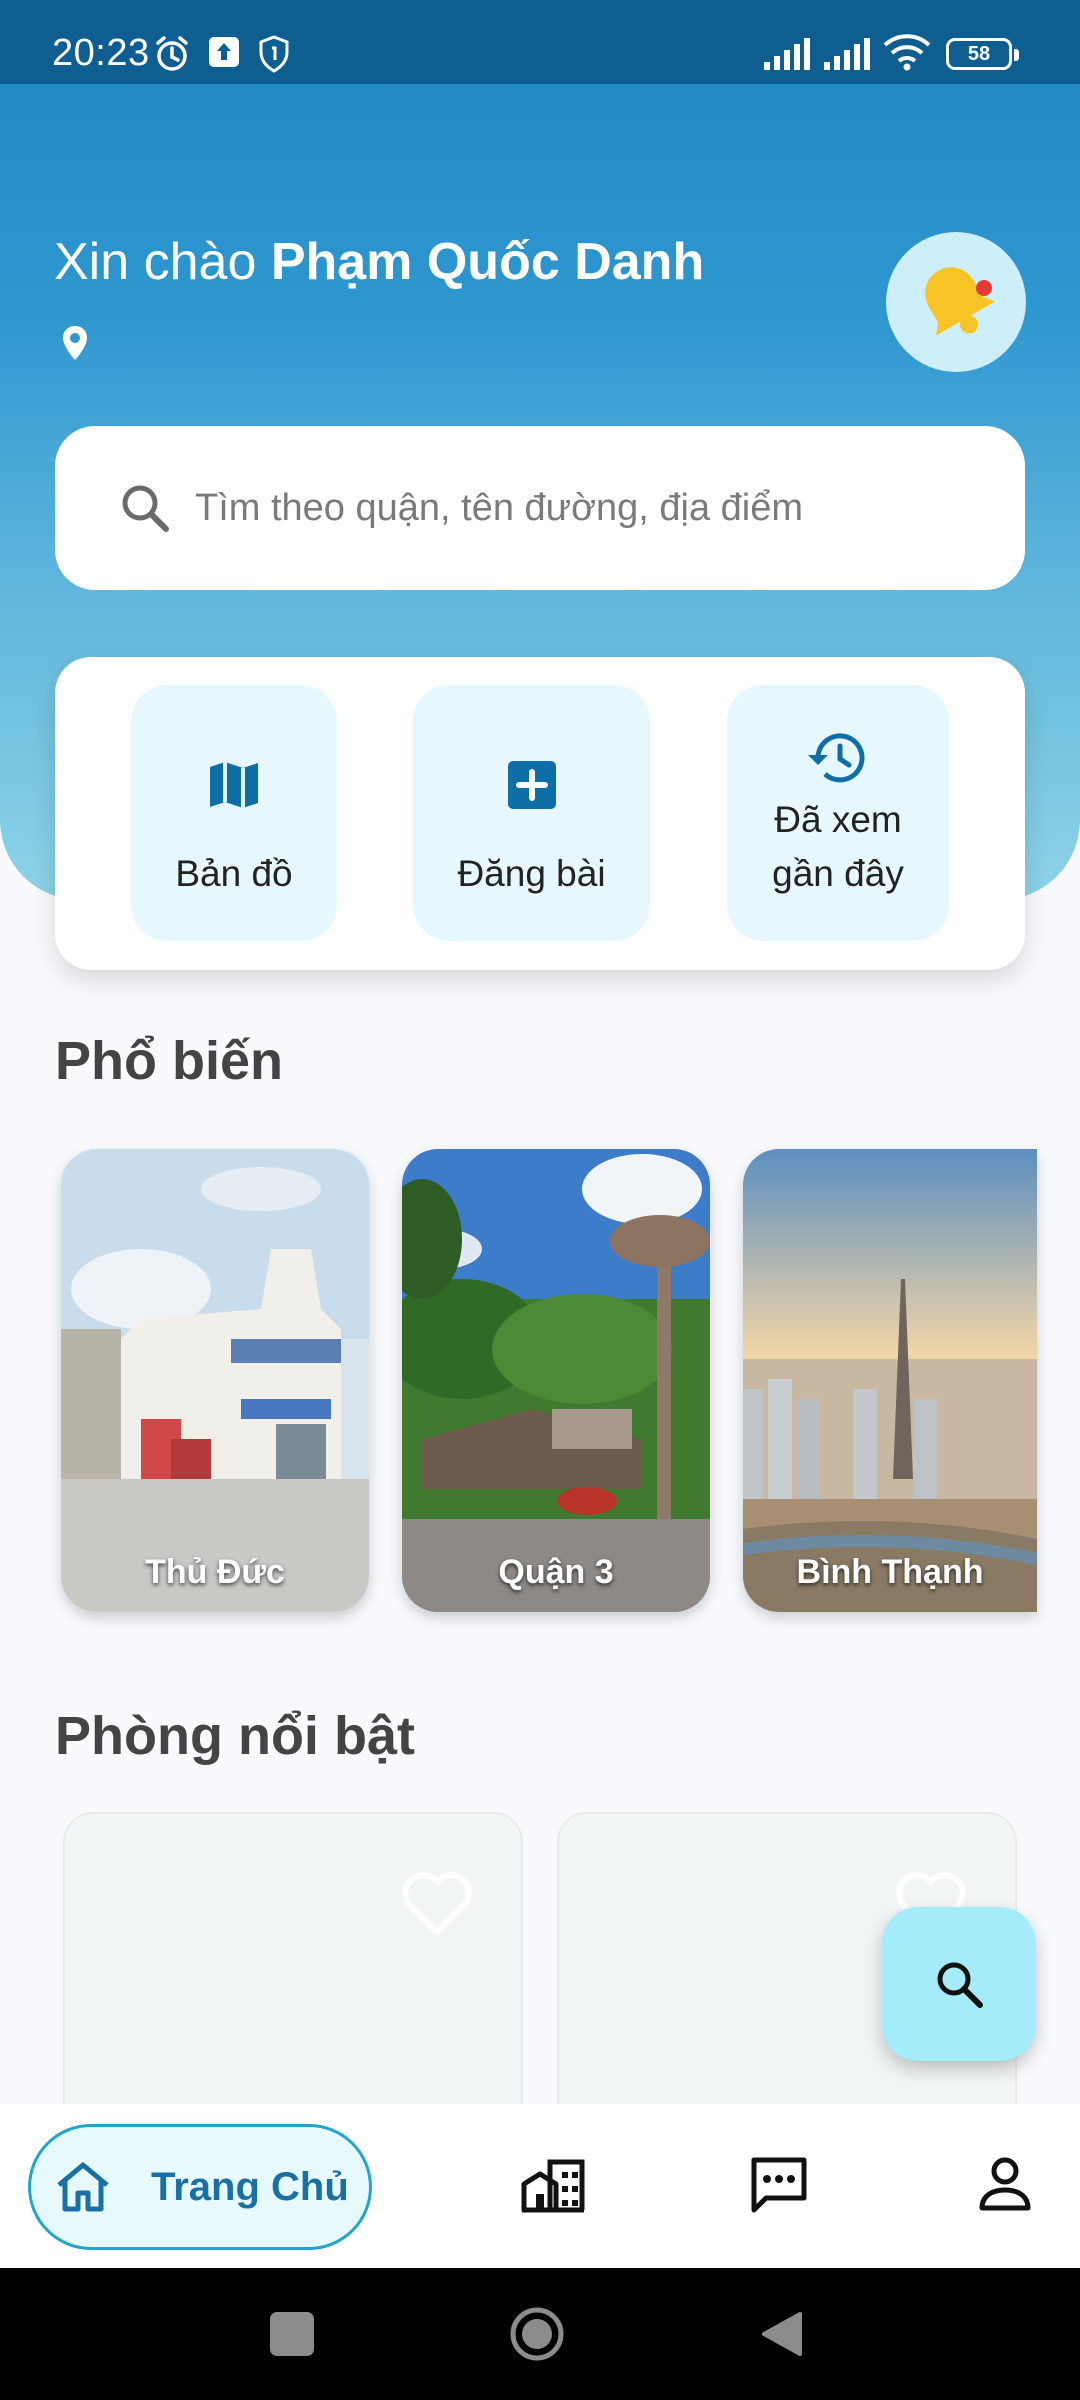 The width and height of the screenshot is (1080, 2400). I want to click on status-time: 20:23, so click(101, 53).